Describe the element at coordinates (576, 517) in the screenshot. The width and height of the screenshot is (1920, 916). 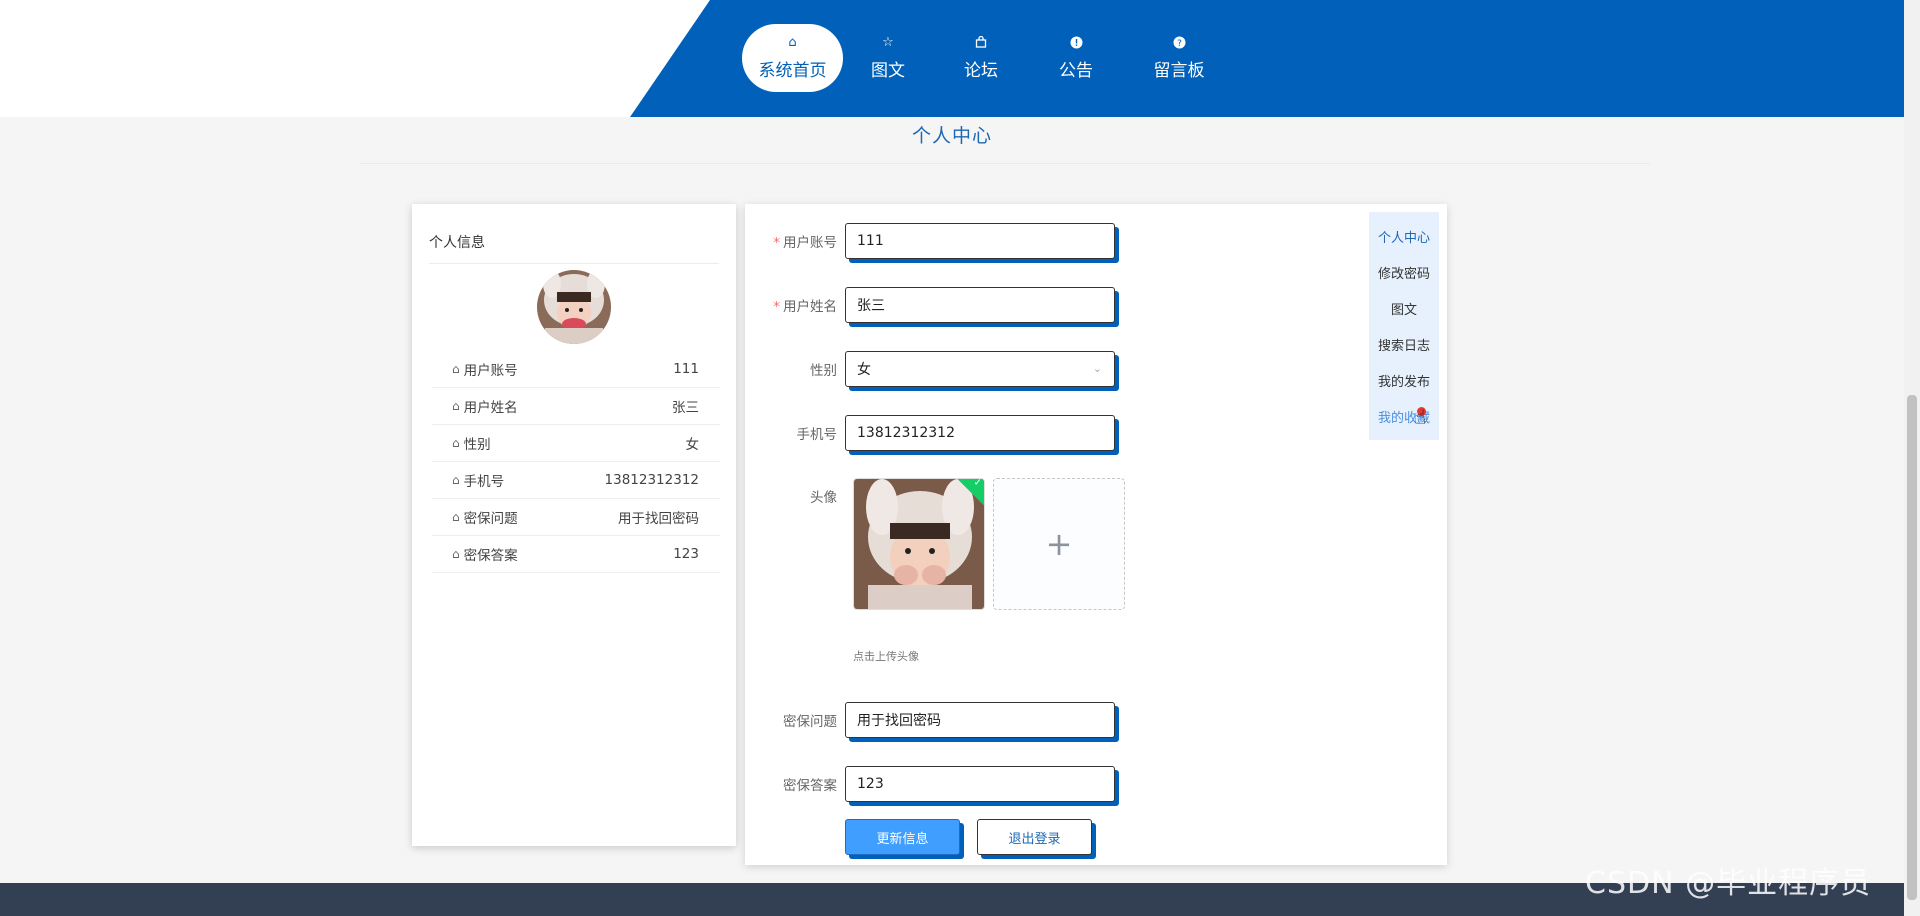
I see `info-row-question: ⌂ 密保问题 用于找回密码` at that location.